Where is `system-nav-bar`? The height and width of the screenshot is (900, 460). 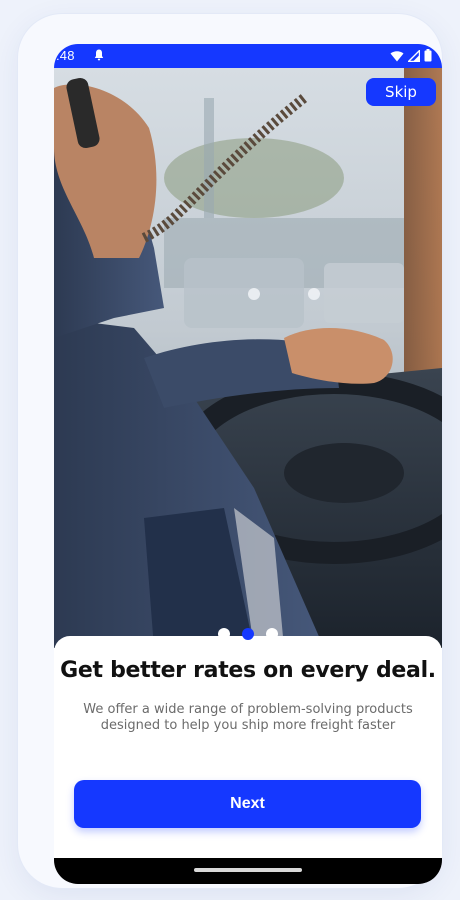
system-nav-bar is located at coordinates (248, 871).